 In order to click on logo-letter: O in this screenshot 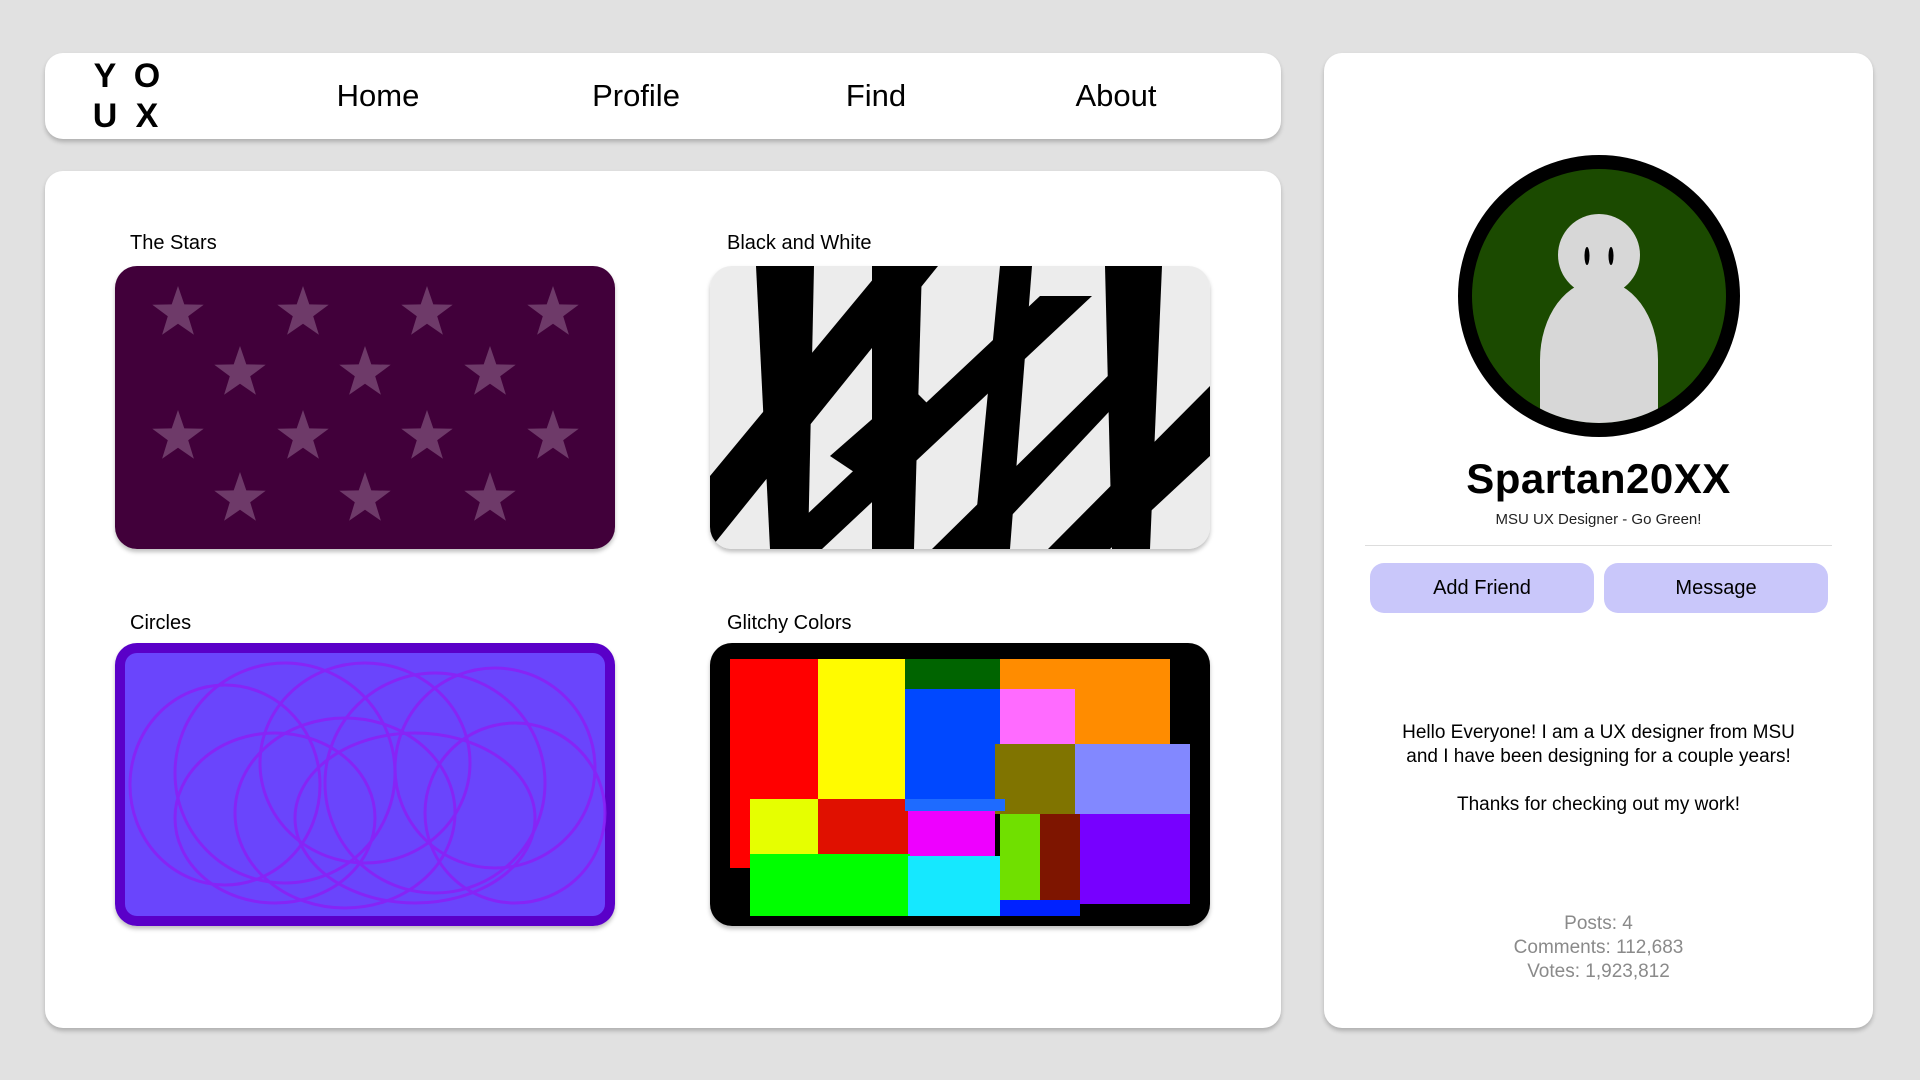, I will do `click(147, 75)`.